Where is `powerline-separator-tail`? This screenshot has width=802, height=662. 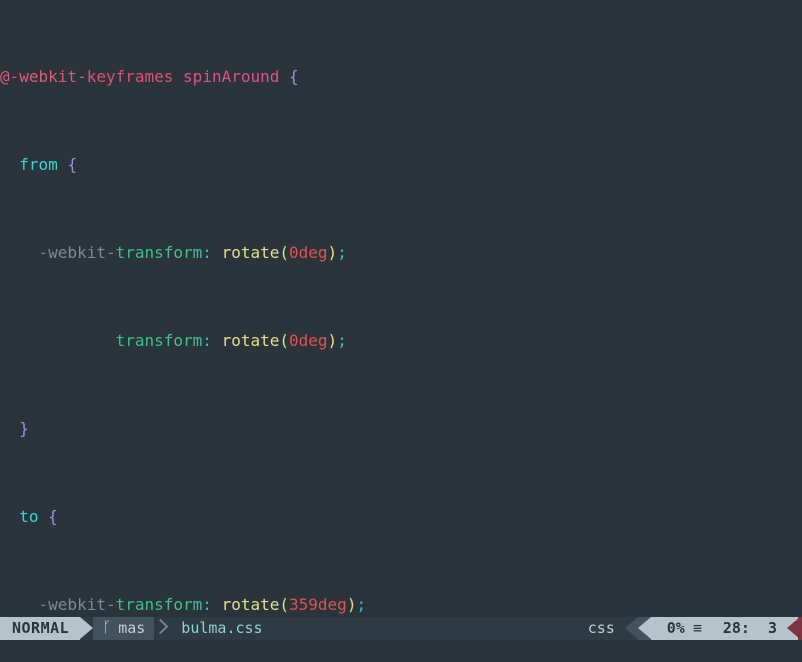
powerline-separator-tail is located at coordinates (792, 628).